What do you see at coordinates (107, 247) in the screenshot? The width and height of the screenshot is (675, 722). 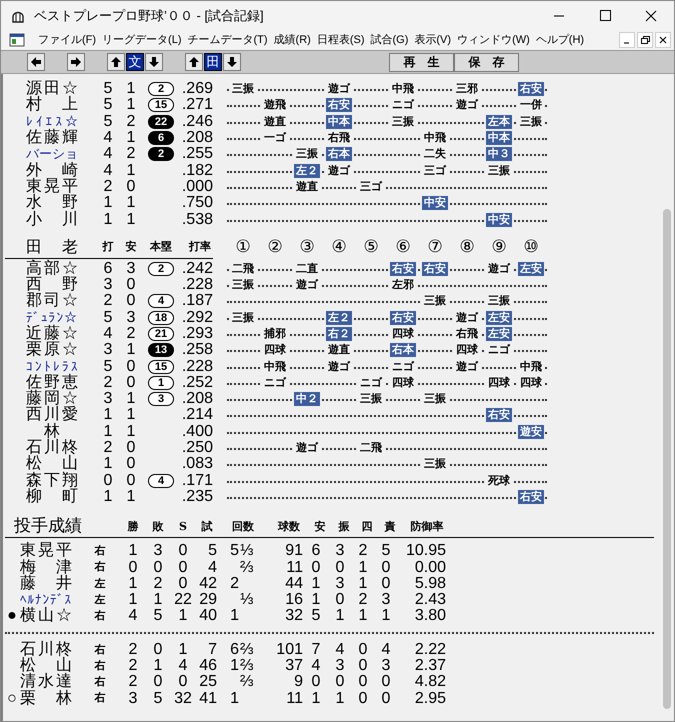 I see `column-header: 打` at bounding box center [107, 247].